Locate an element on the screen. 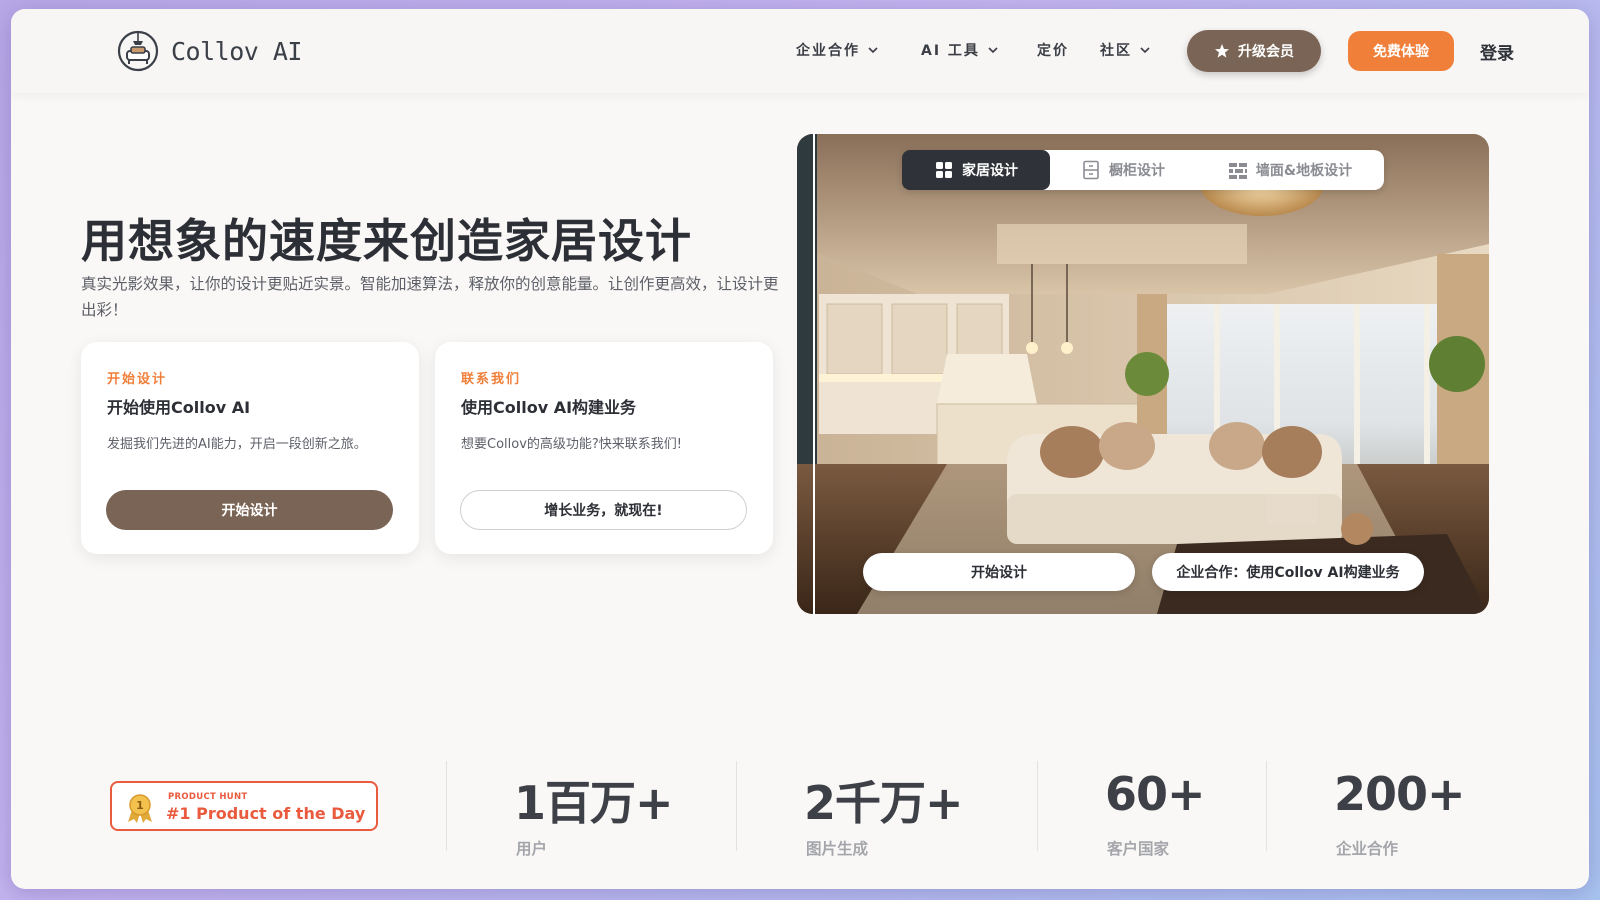  grow-business-button: 增长业务，就现在! is located at coordinates (603, 510).